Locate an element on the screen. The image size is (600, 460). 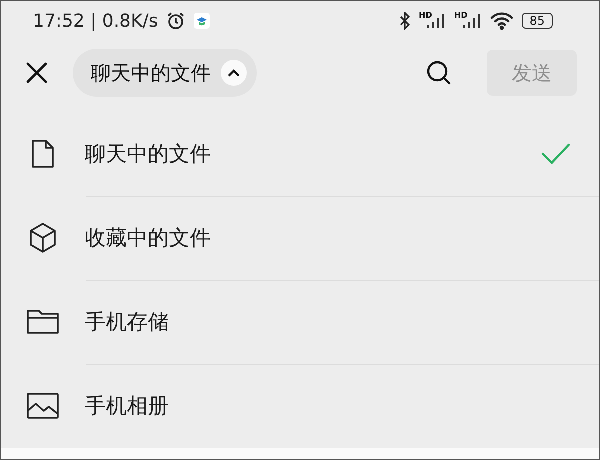
bluetooth-icon is located at coordinates (405, 21).